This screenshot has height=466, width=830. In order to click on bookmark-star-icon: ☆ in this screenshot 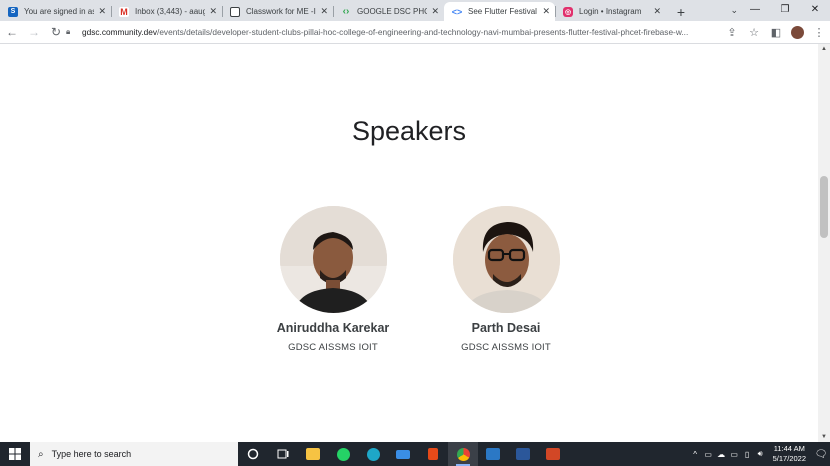, I will do `click(754, 32)`.